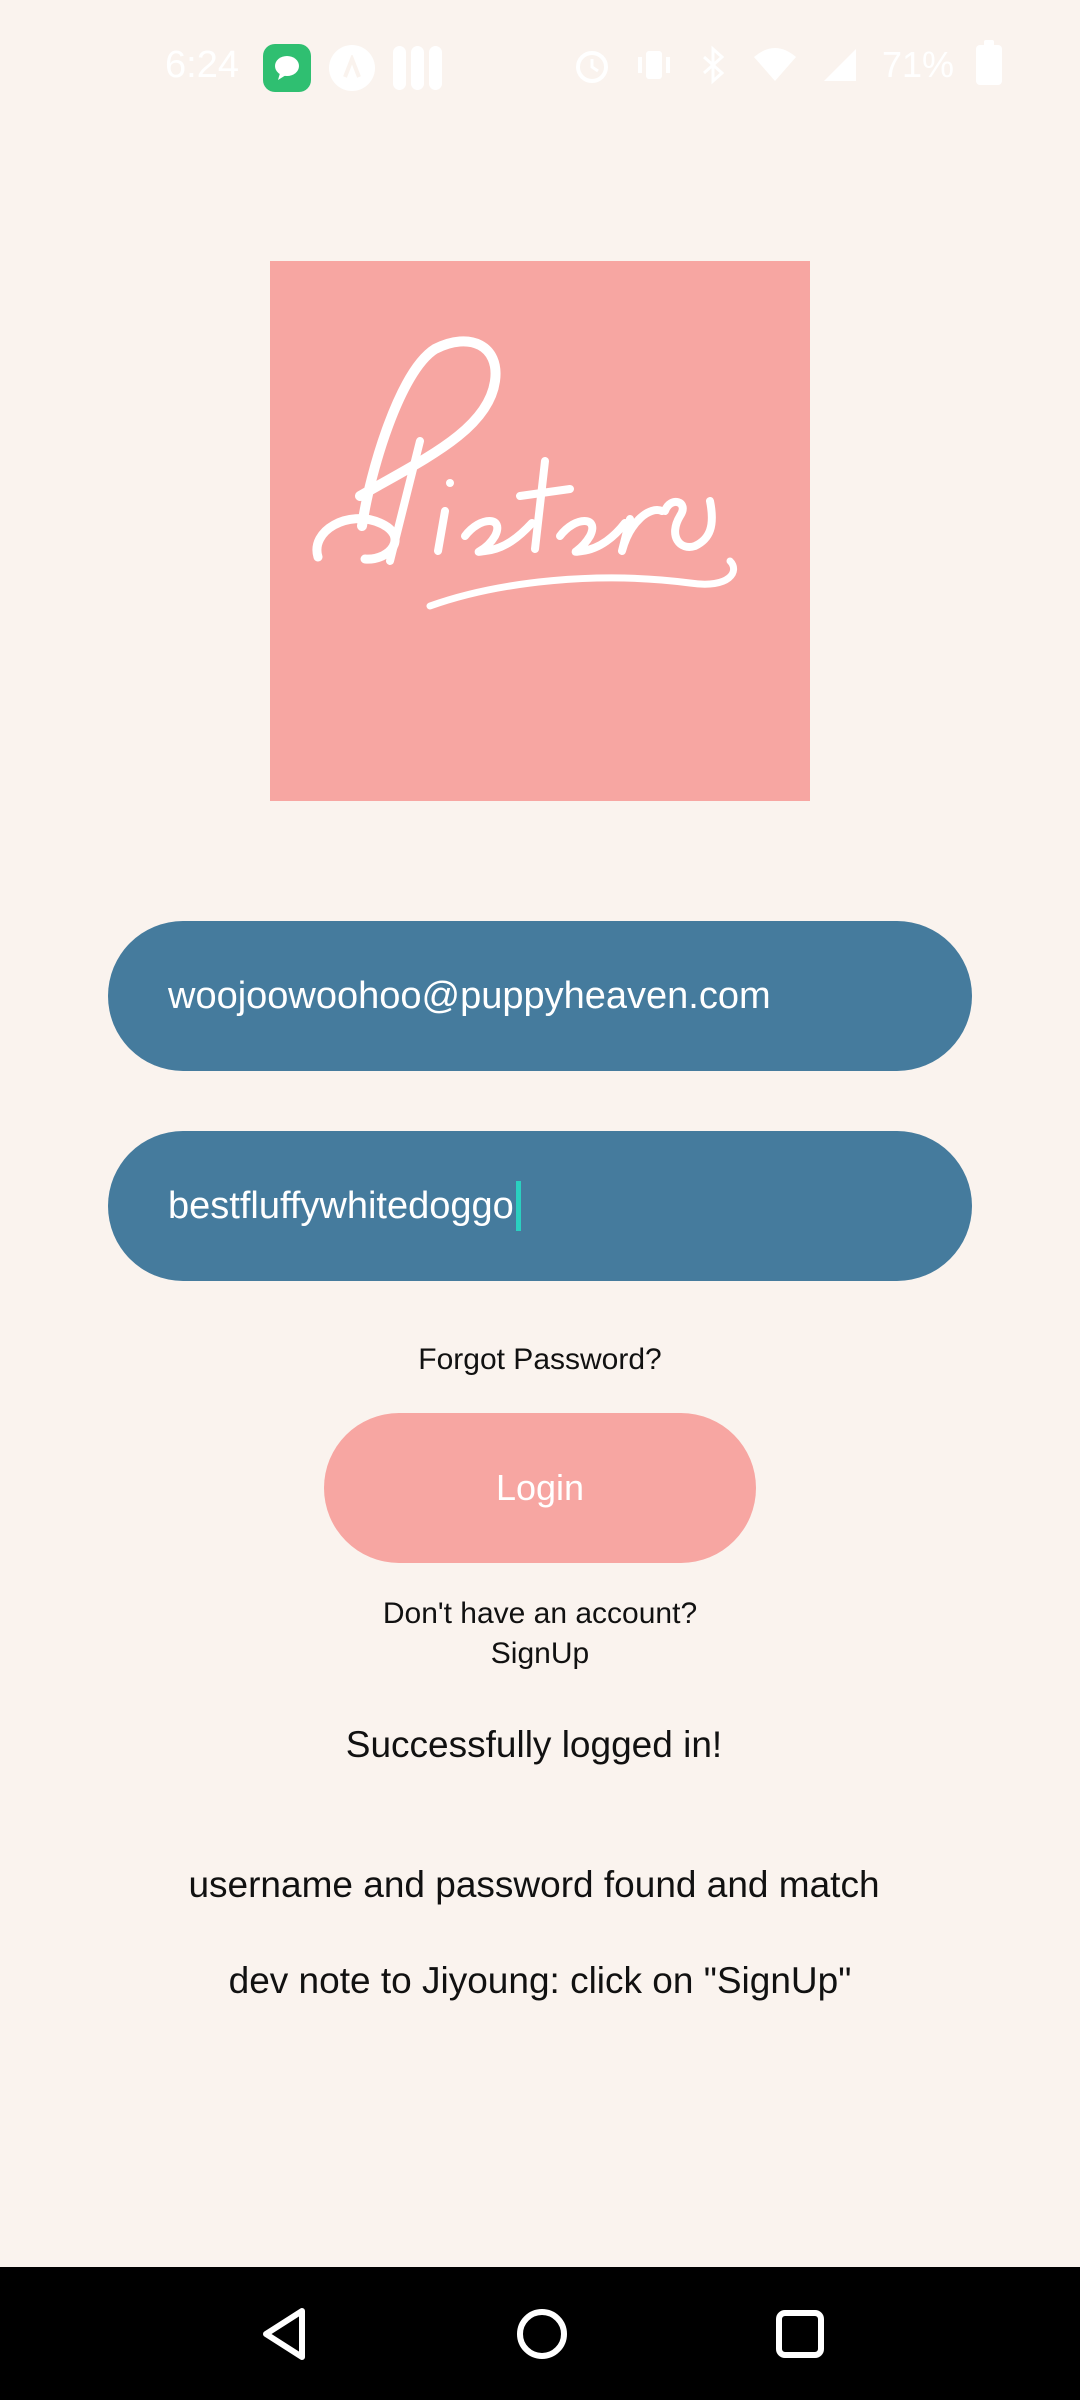 This screenshot has height=2400, width=1080. Describe the element at coordinates (540, 1654) in the screenshot. I see `signup-link: SignUp` at that location.